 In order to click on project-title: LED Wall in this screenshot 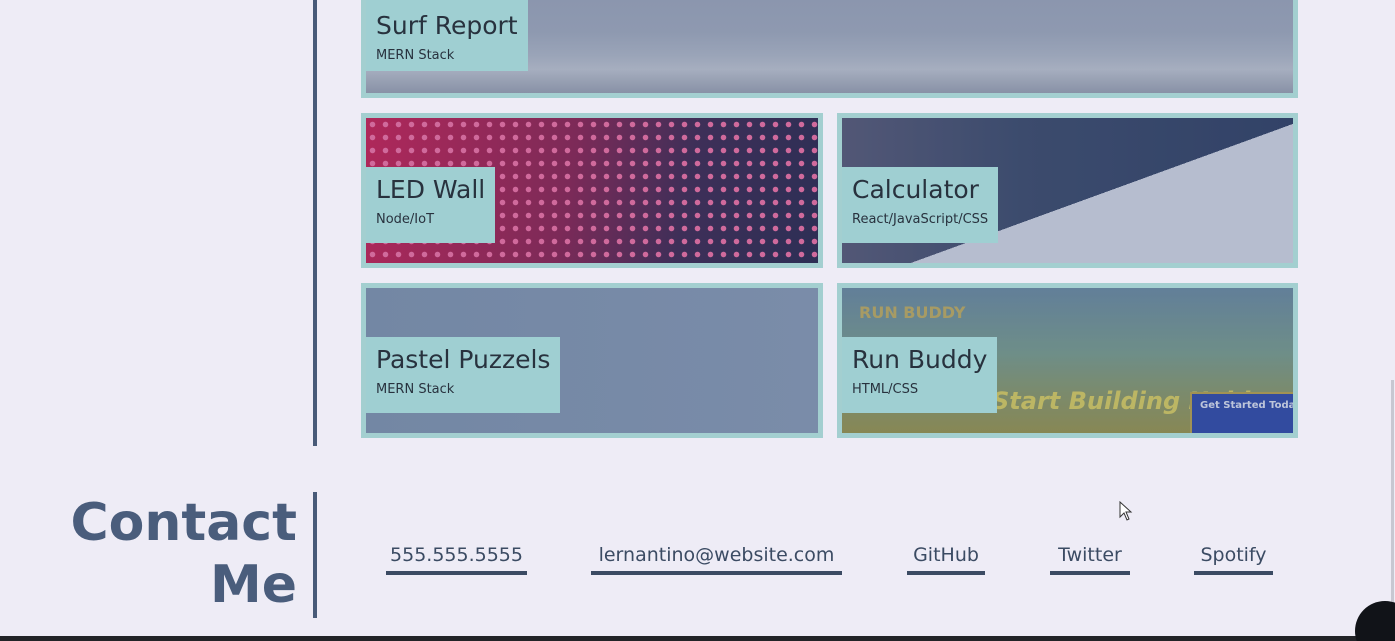, I will do `click(431, 189)`.